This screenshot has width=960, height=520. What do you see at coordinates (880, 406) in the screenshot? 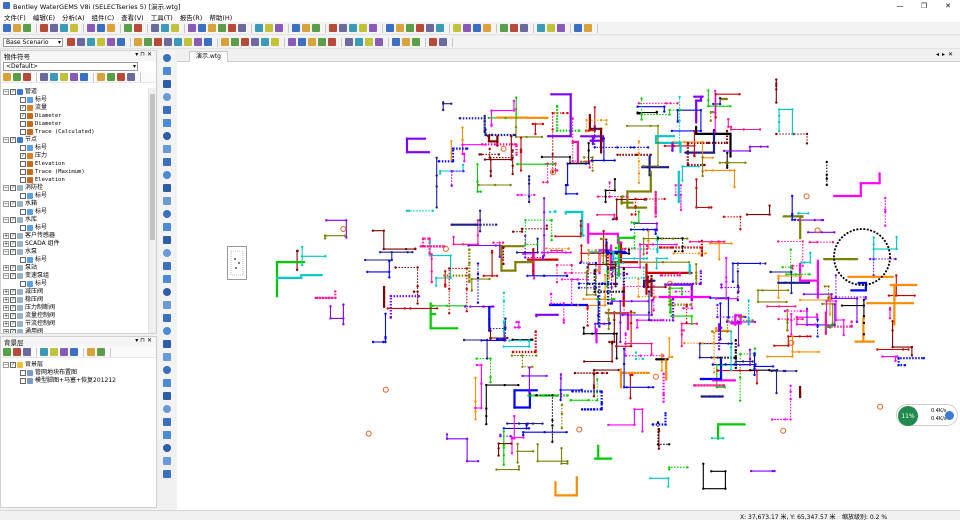
I see `valve-marker` at bounding box center [880, 406].